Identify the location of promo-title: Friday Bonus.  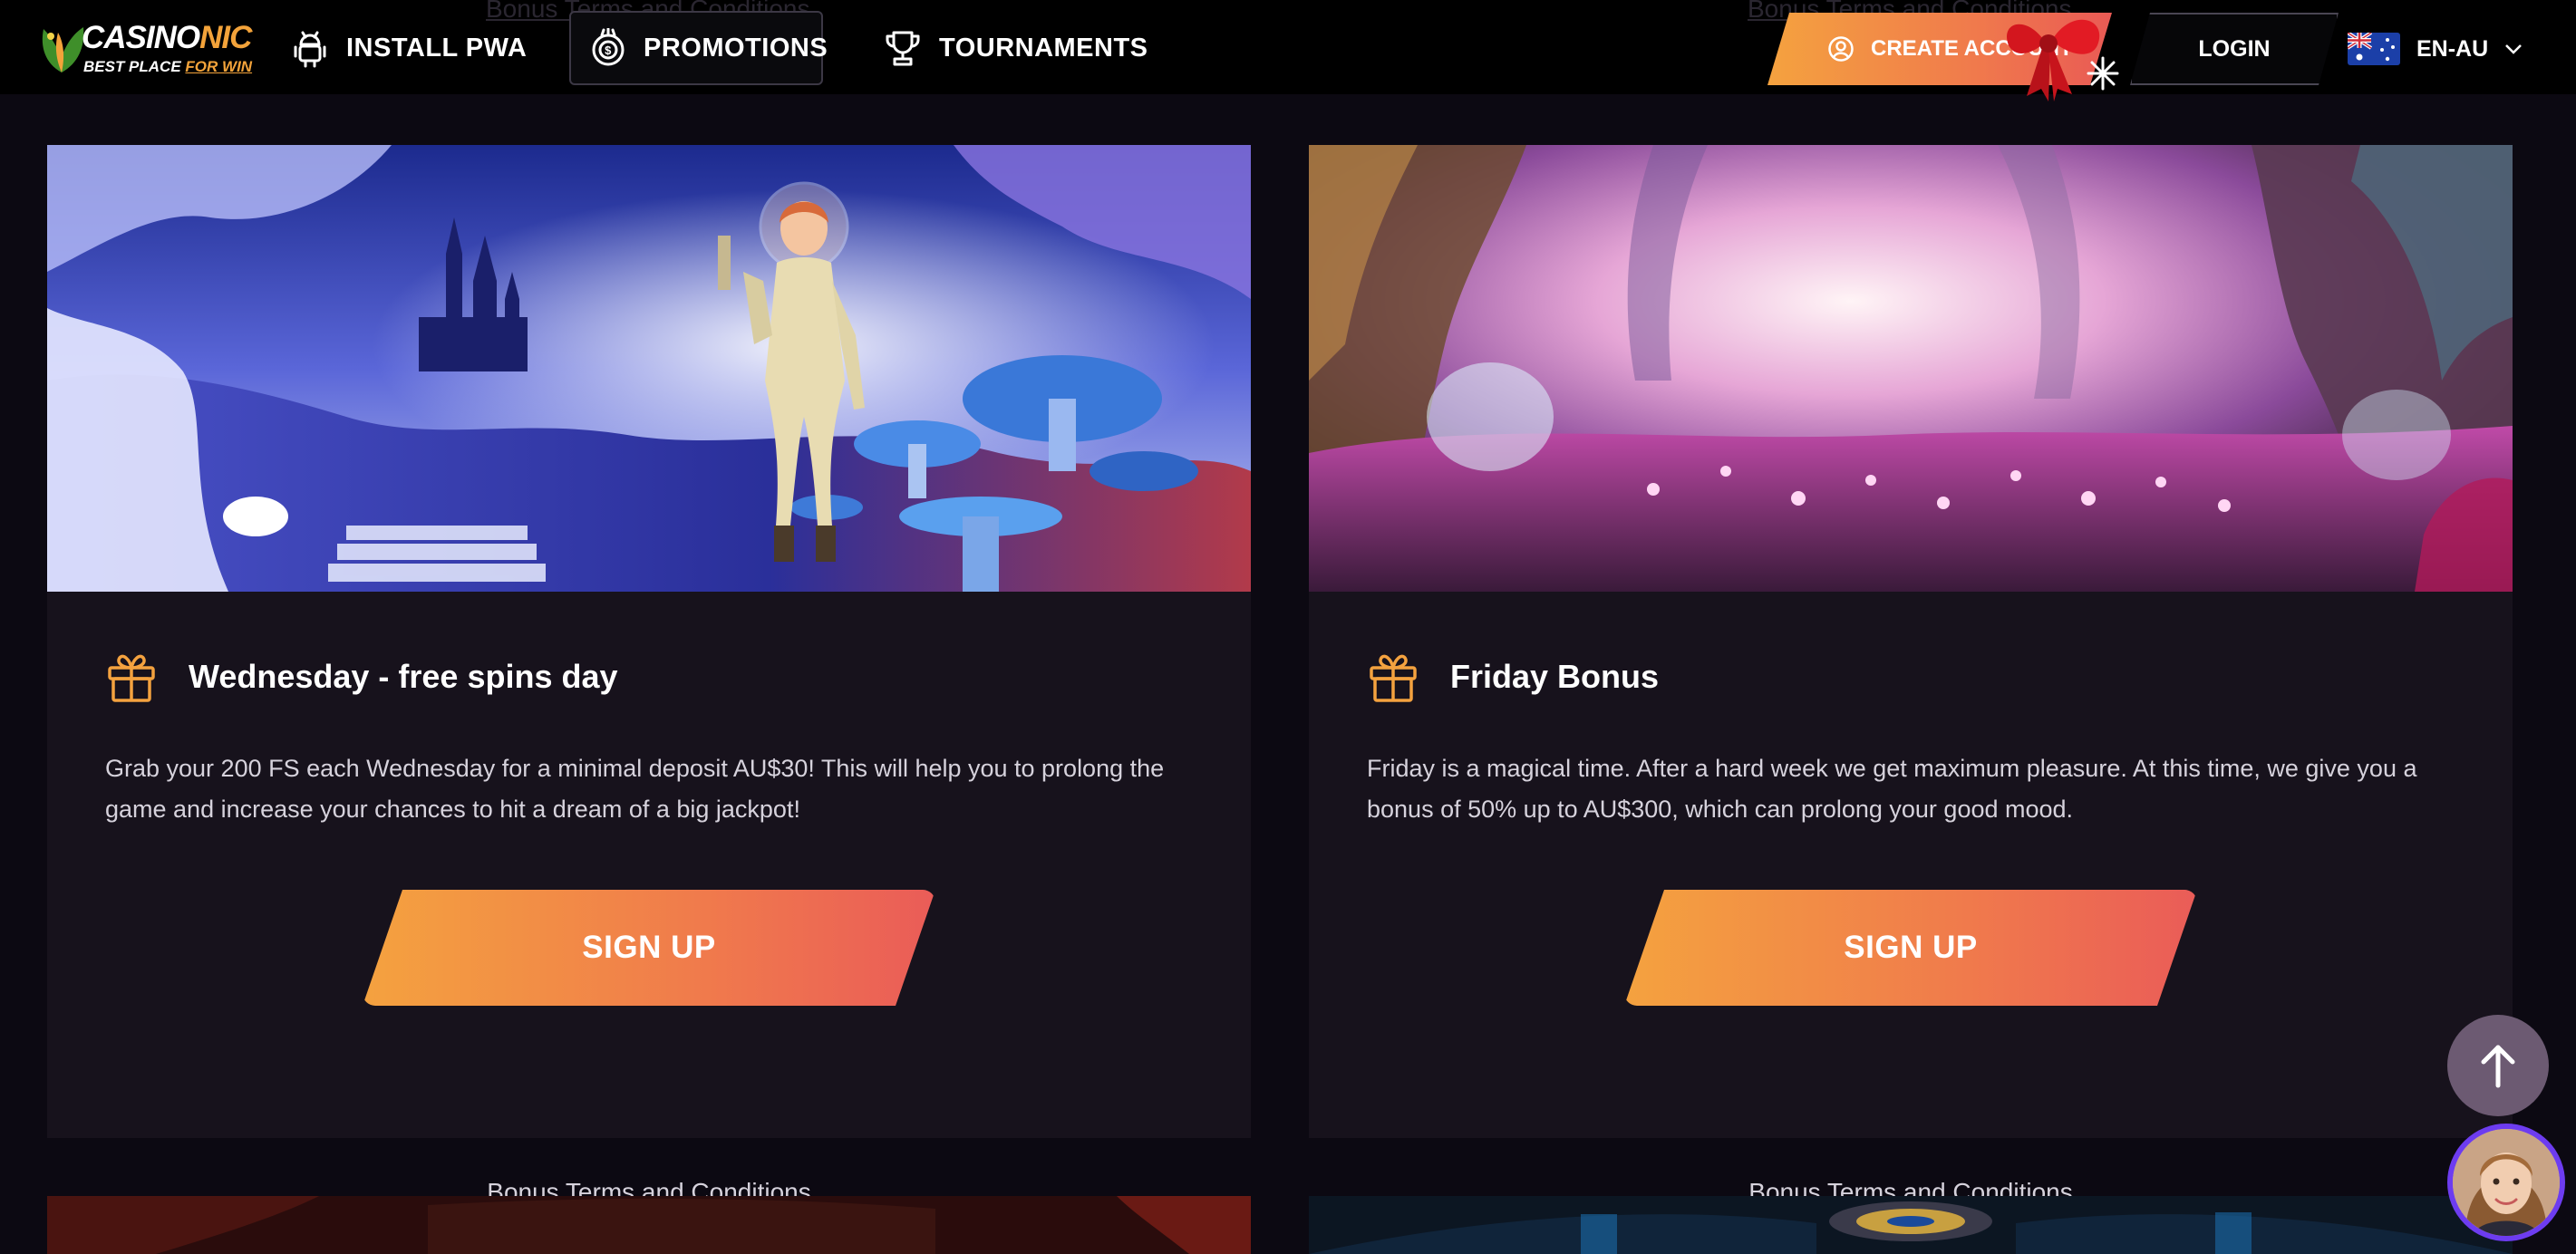
(1555, 676).